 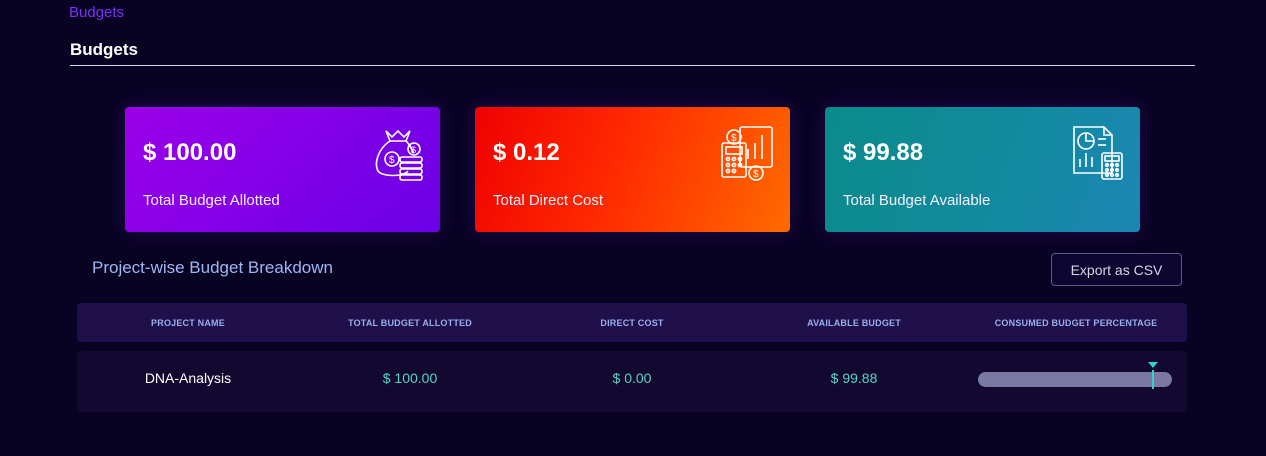 What do you see at coordinates (96, 12) in the screenshot?
I see `breadcrumb: Budgets` at bounding box center [96, 12].